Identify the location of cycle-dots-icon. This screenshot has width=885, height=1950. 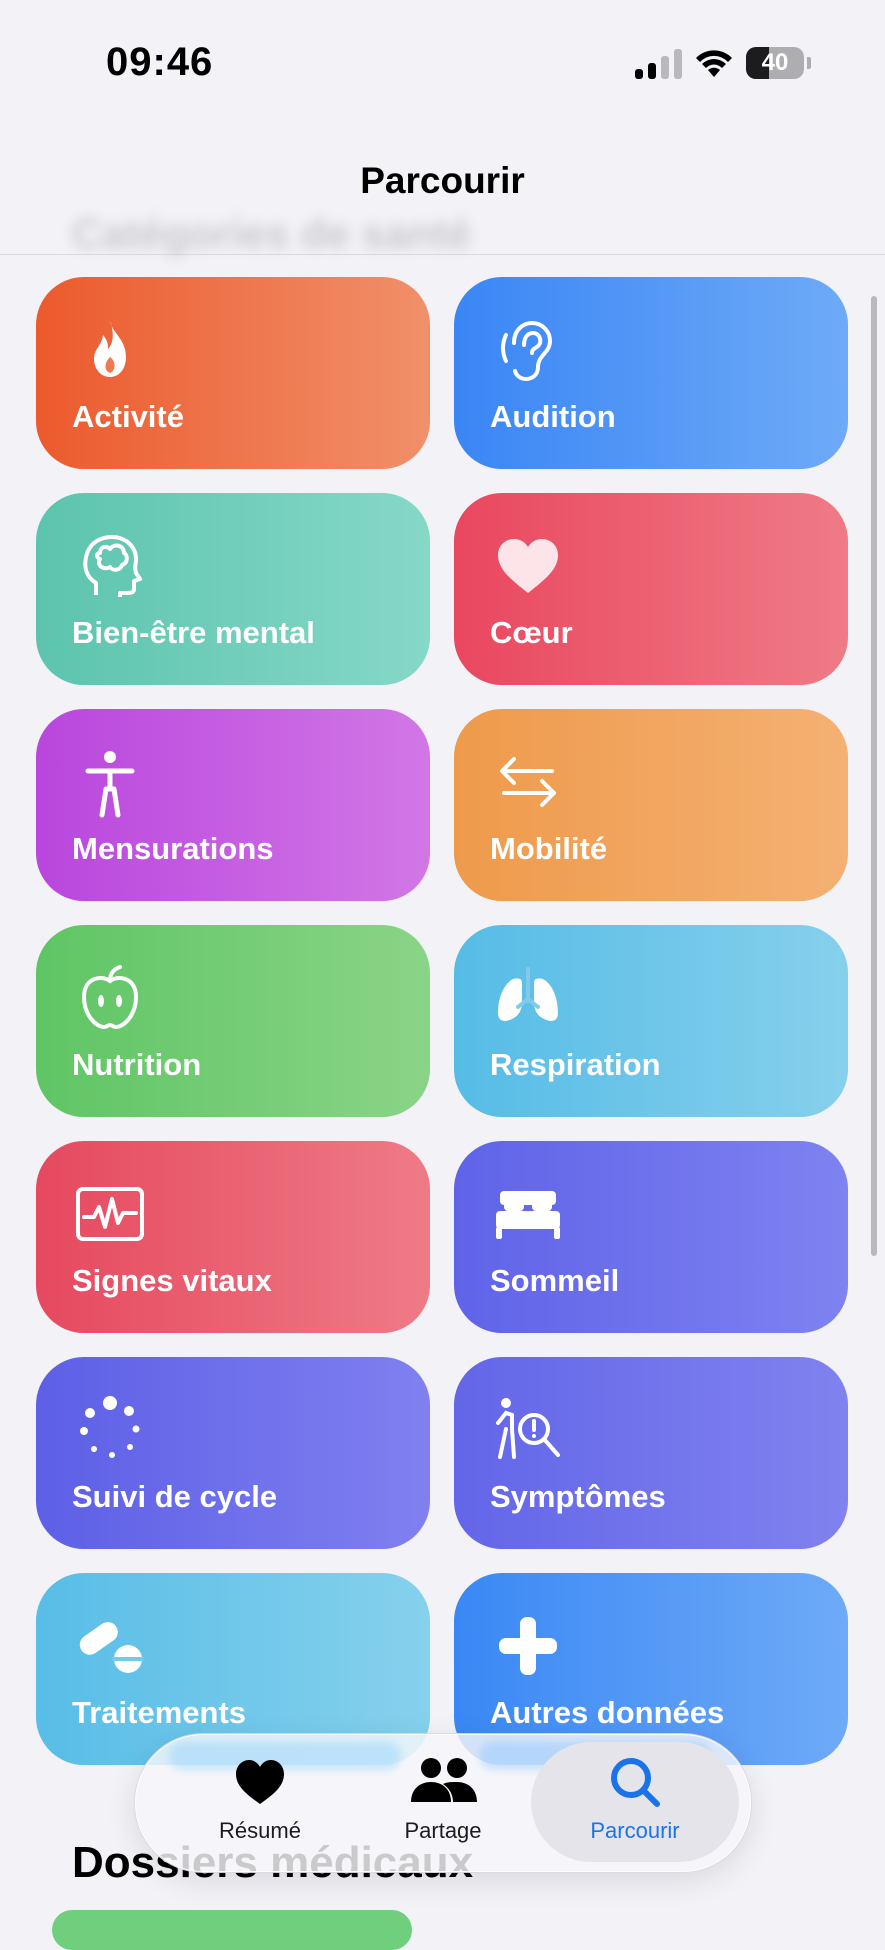
(110, 1431).